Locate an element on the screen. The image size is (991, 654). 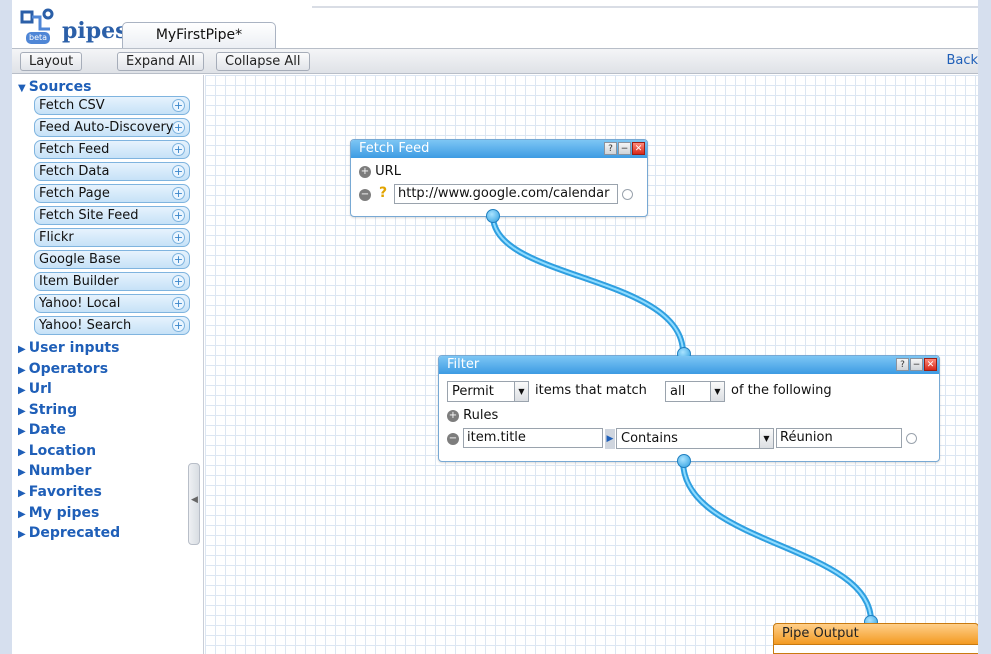
url-label: URL is located at coordinates (388, 171).